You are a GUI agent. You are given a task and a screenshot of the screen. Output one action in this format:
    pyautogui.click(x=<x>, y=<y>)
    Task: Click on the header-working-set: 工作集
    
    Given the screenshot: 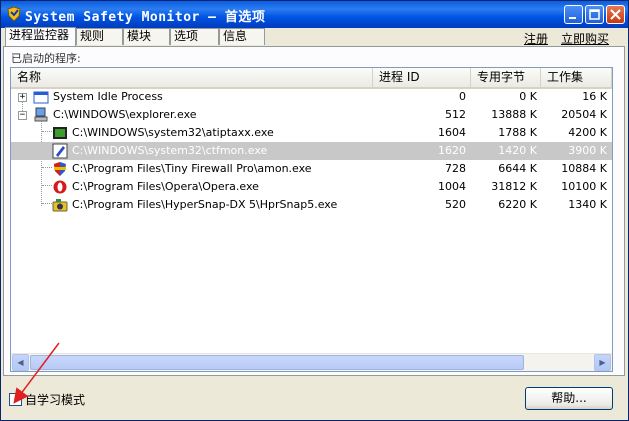 What is the action you would take?
    pyautogui.click(x=576, y=77)
    